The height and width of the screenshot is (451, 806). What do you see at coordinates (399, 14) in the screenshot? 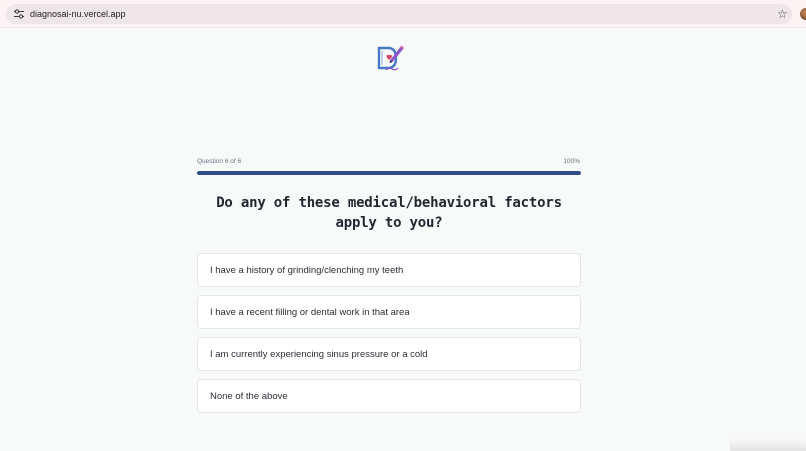
I see `address-bar: diagnosai-nu.vercel.app ☆` at bounding box center [399, 14].